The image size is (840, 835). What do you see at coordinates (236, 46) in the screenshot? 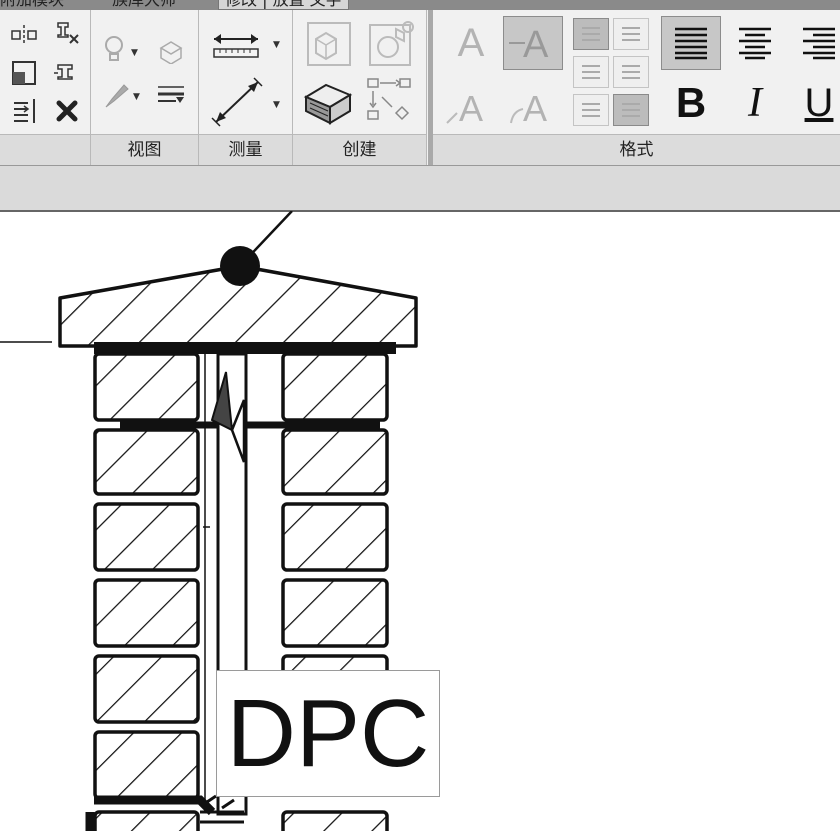
I see `aligned-dimension-icon` at bounding box center [236, 46].